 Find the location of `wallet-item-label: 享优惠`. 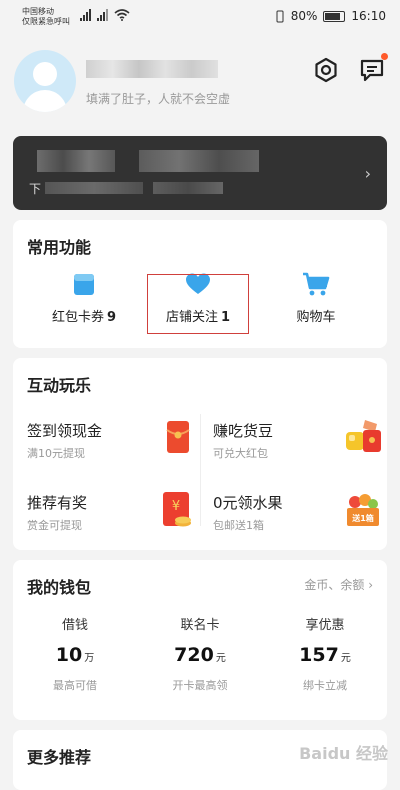

wallet-item-label: 享优惠 is located at coordinates (325, 625).